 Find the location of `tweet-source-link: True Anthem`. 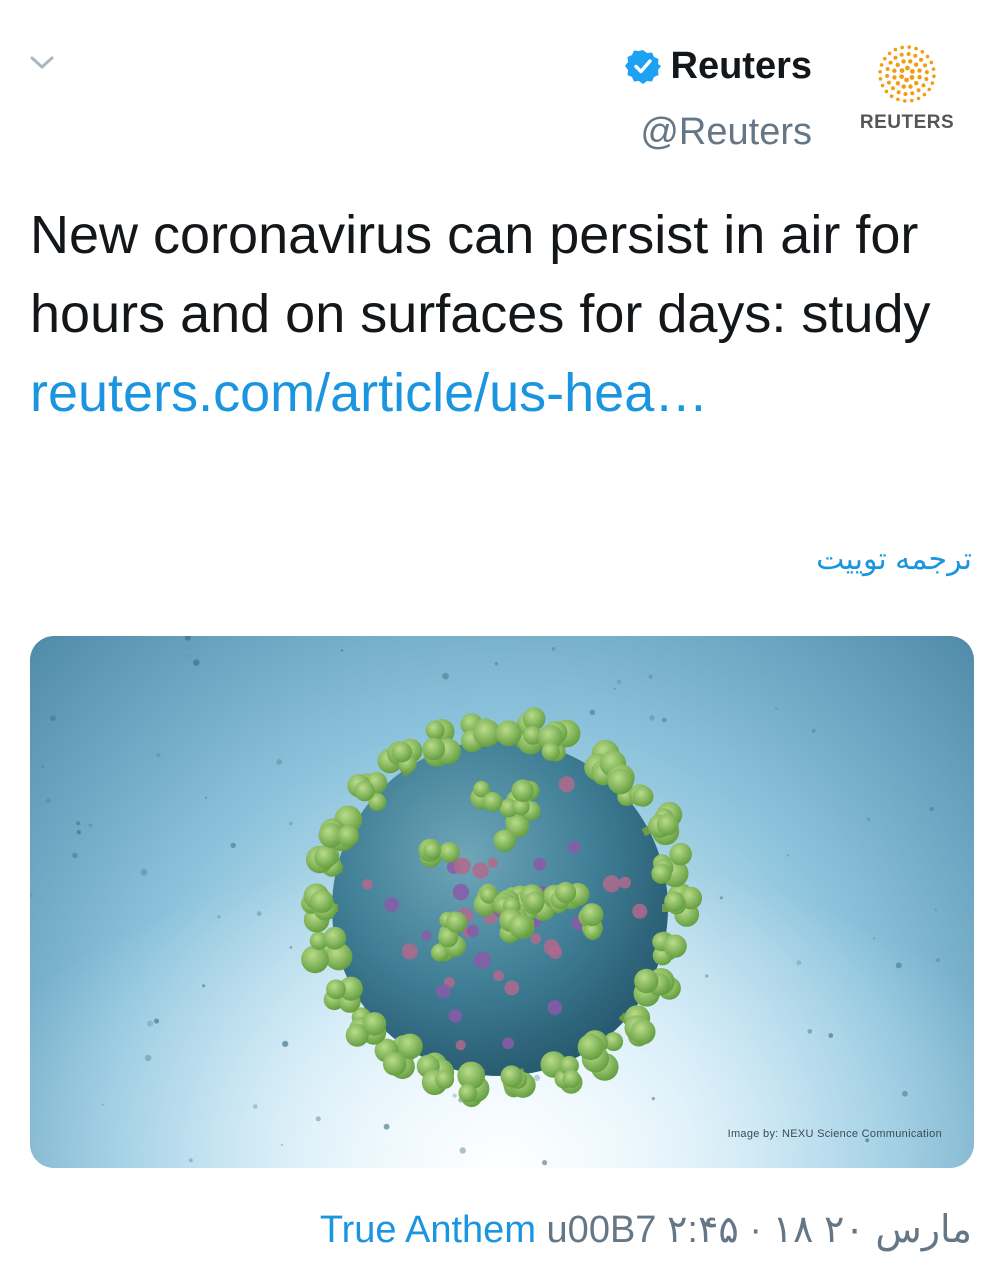

tweet-source-link: True Anthem is located at coordinates (428, 1230).